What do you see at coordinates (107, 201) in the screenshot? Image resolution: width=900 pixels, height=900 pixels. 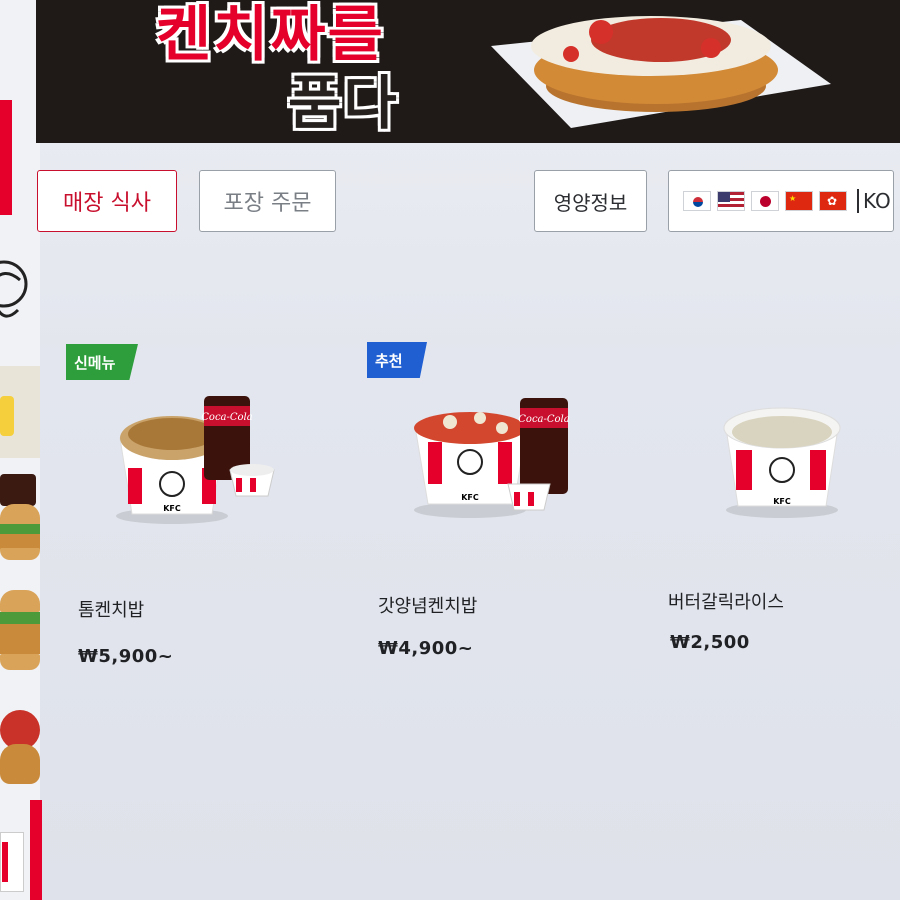 I see `dine-in-button: 매장 식사` at bounding box center [107, 201].